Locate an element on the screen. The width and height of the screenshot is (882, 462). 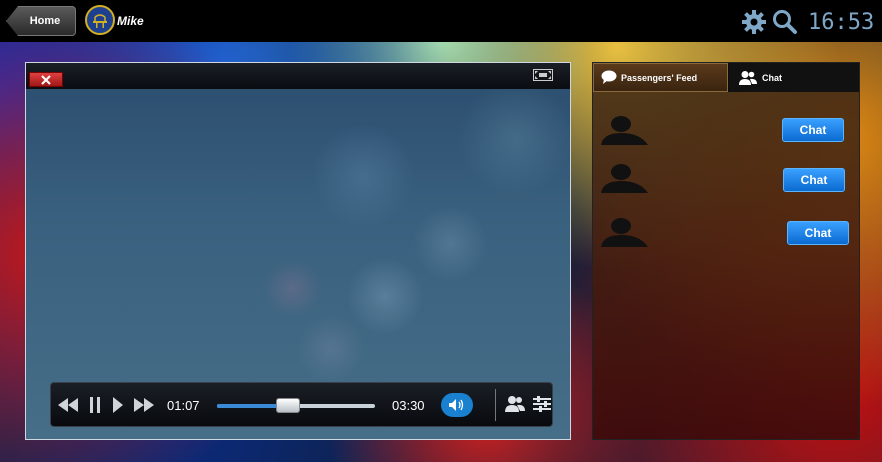
fast-forward-icon is located at coordinates (144, 405).